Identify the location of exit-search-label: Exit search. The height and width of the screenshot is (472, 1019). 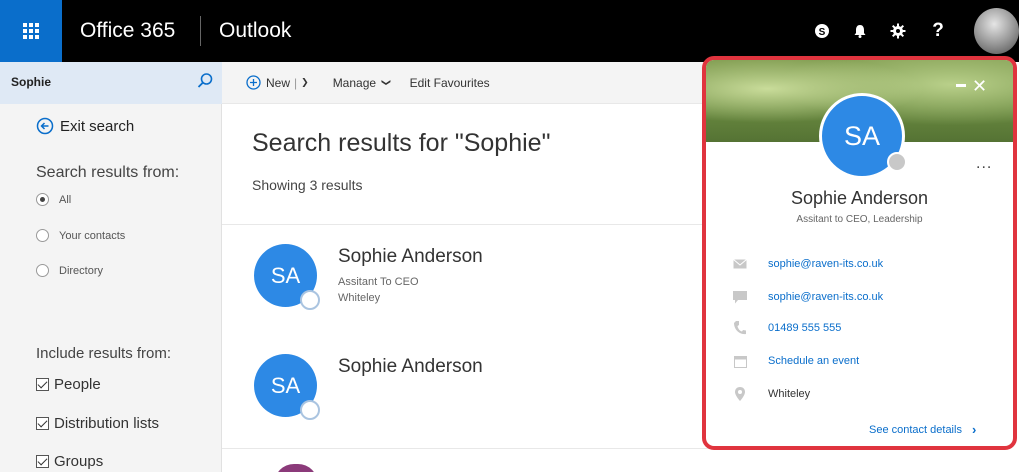
(97, 126).